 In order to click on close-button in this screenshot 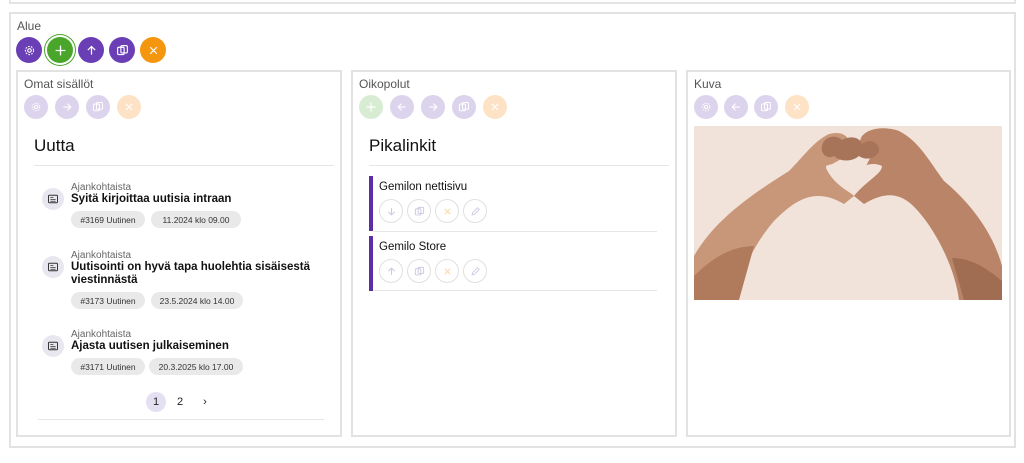, I will do `click(153, 50)`.